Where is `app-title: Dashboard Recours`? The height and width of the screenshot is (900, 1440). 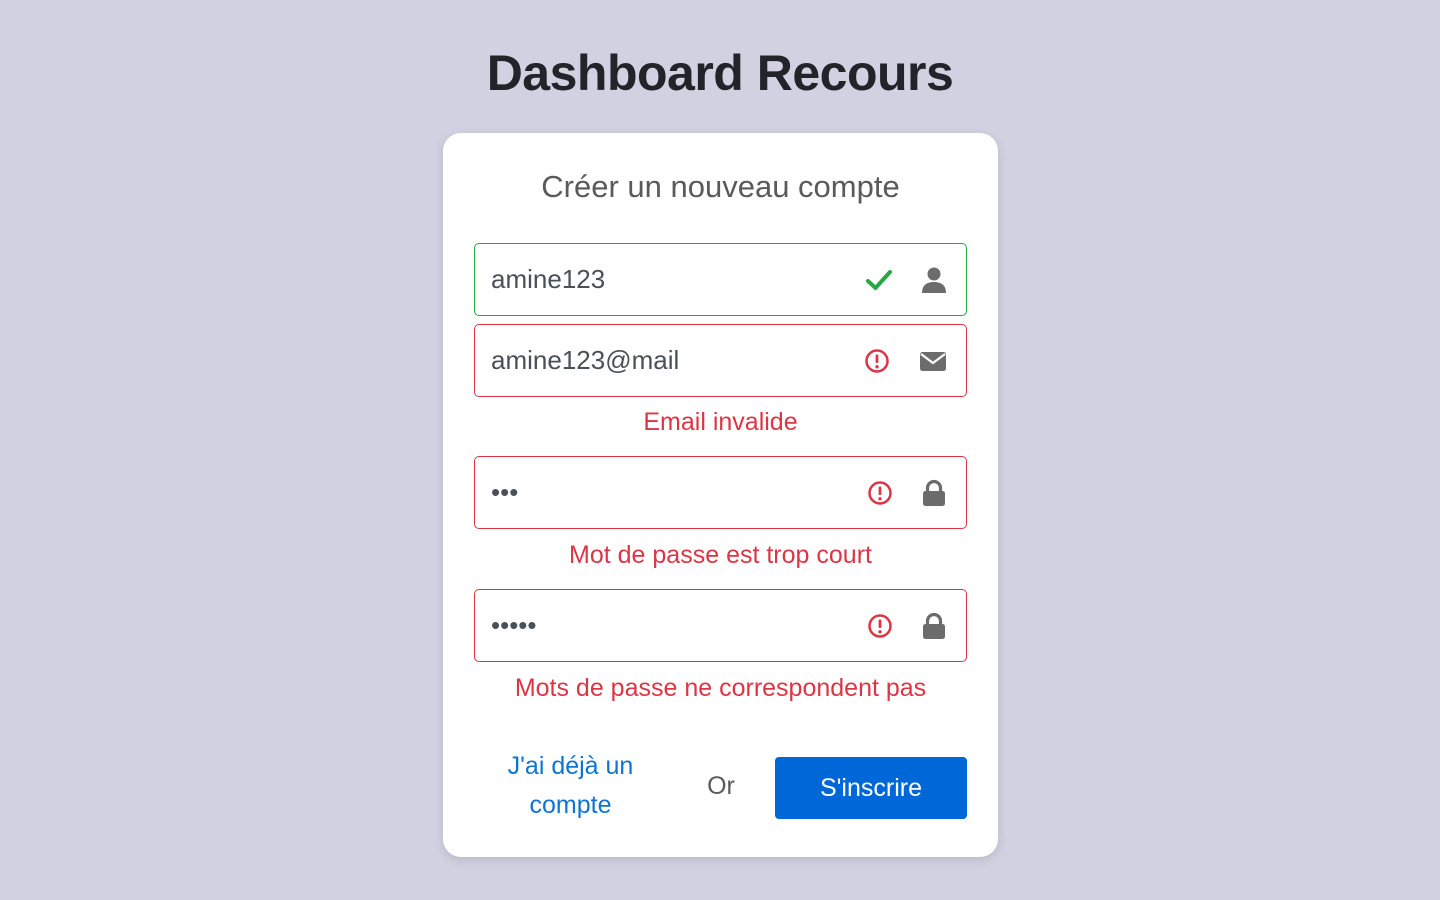
app-title: Dashboard Recours is located at coordinates (720, 73).